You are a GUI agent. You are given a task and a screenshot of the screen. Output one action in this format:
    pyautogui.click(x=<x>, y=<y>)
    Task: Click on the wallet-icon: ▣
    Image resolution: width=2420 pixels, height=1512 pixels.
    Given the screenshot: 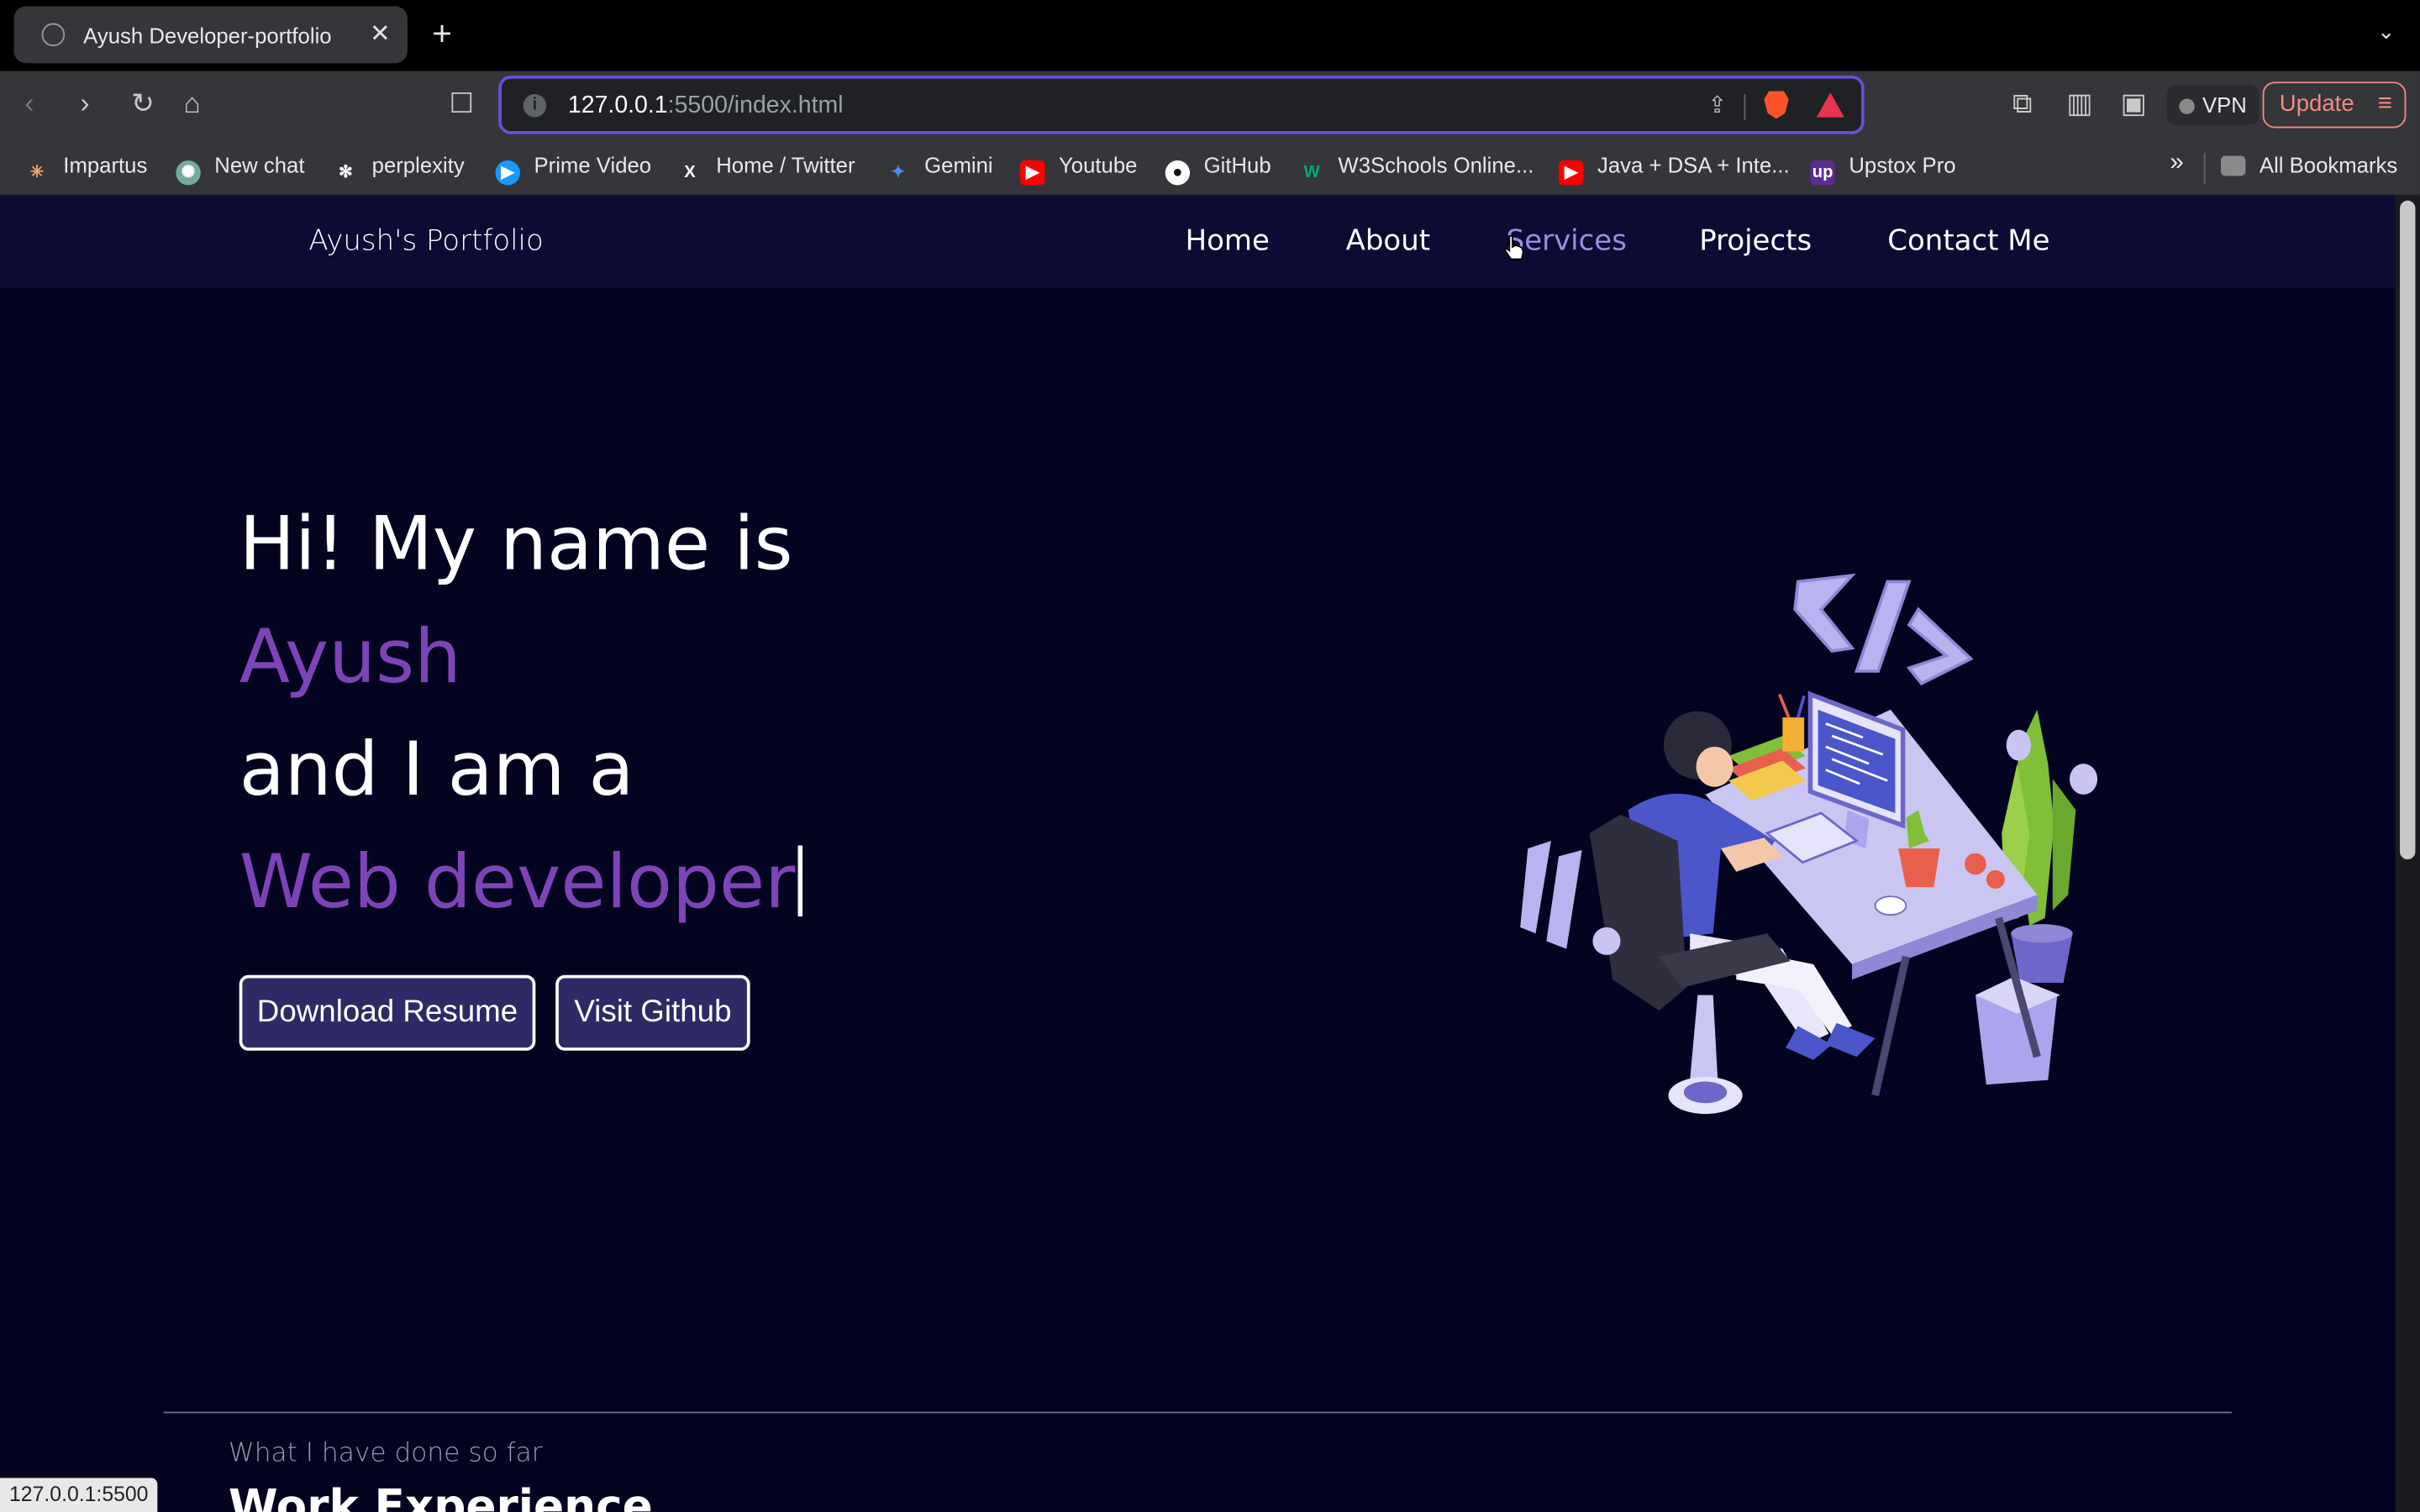 What is the action you would take?
    pyautogui.click(x=2134, y=103)
    